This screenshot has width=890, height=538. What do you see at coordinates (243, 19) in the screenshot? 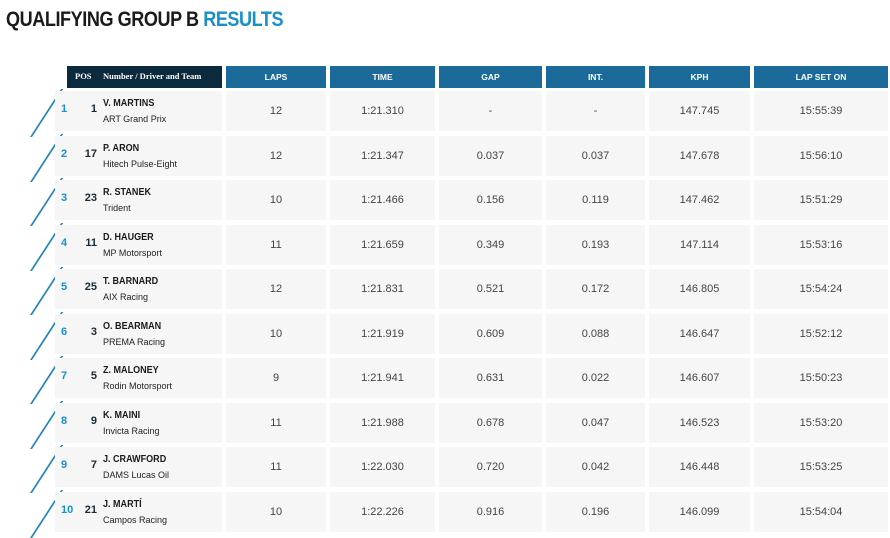
I see `page-title-accent: RESULTS` at bounding box center [243, 19].